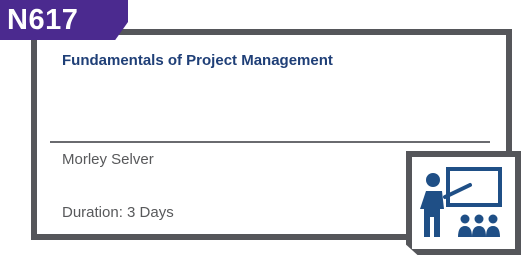 The image size is (522, 259). Describe the element at coordinates (197, 60) in the screenshot. I see `course-title: Fundamentals of Project Management` at that location.